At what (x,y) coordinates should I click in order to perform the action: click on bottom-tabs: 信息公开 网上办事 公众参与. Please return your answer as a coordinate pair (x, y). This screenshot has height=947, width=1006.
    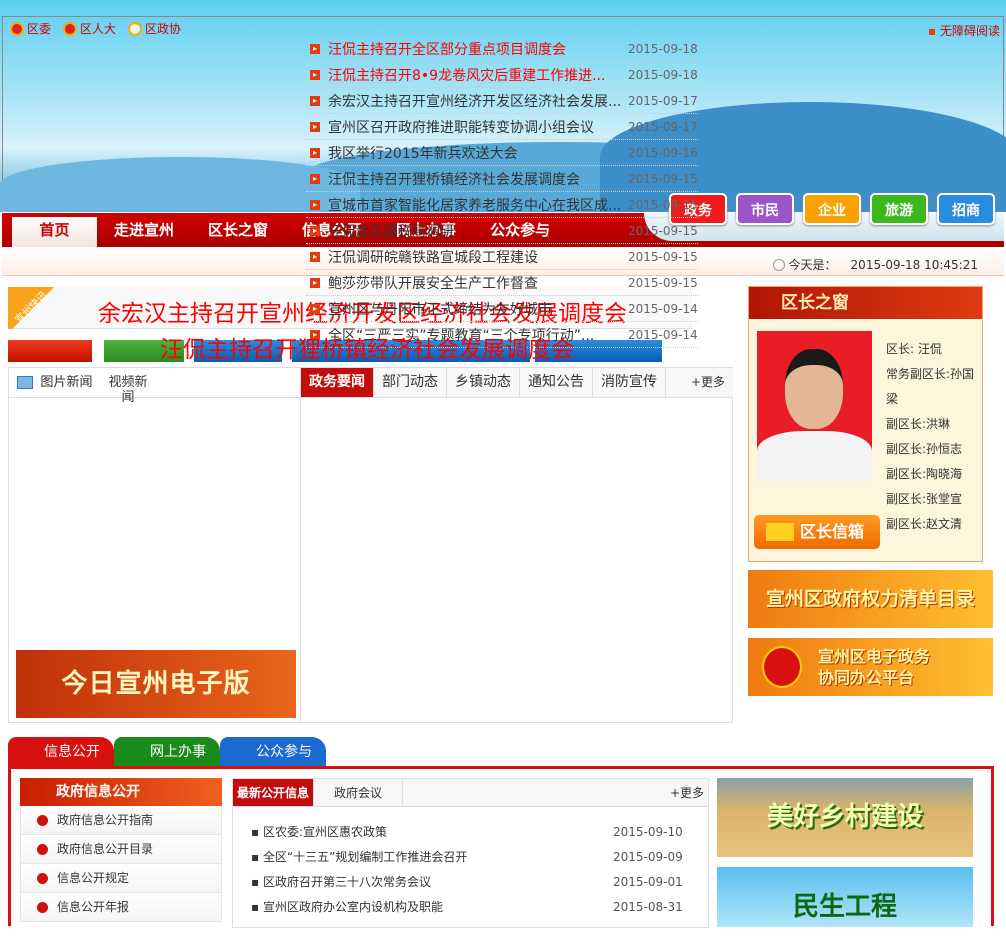
    Looking at the image, I should click on (167, 752).